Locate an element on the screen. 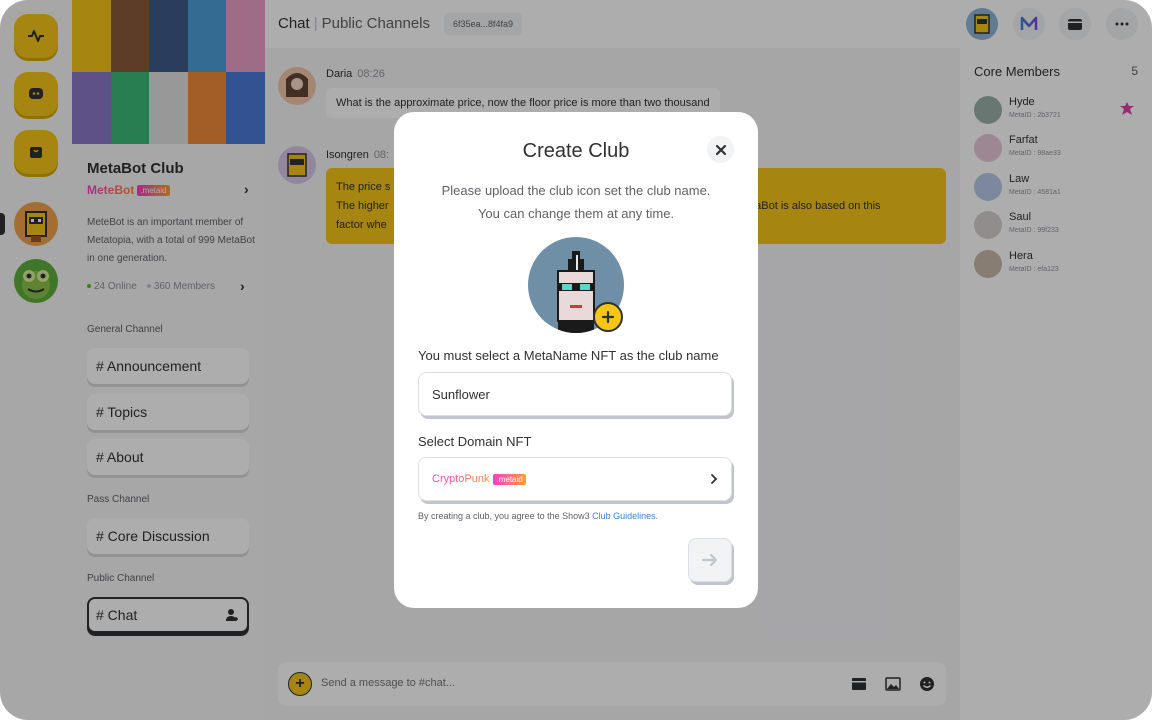 The width and height of the screenshot is (1152, 720). close-icon is located at coordinates (720, 149).